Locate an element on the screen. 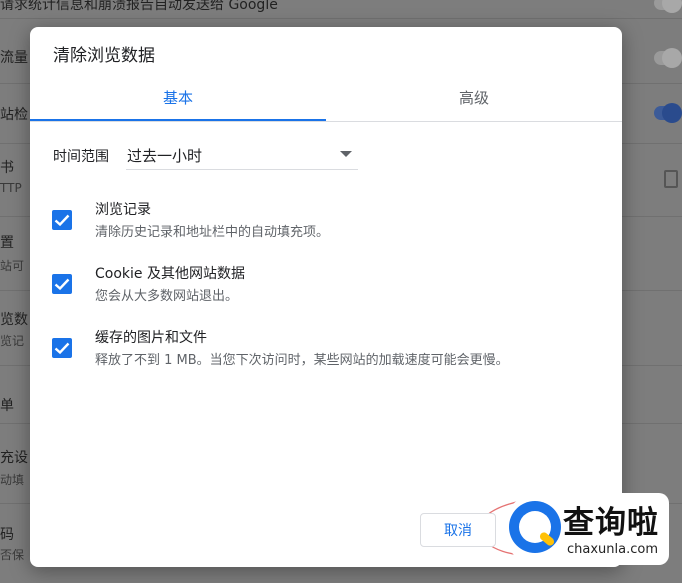 The height and width of the screenshot is (583, 682). search-logo-icon is located at coordinates (535, 527).